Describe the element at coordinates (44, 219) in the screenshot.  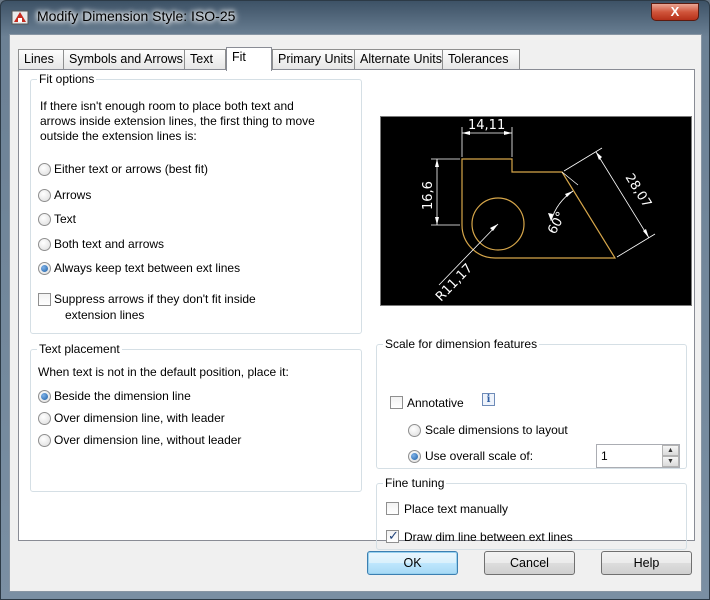
I see `radio-text` at that location.